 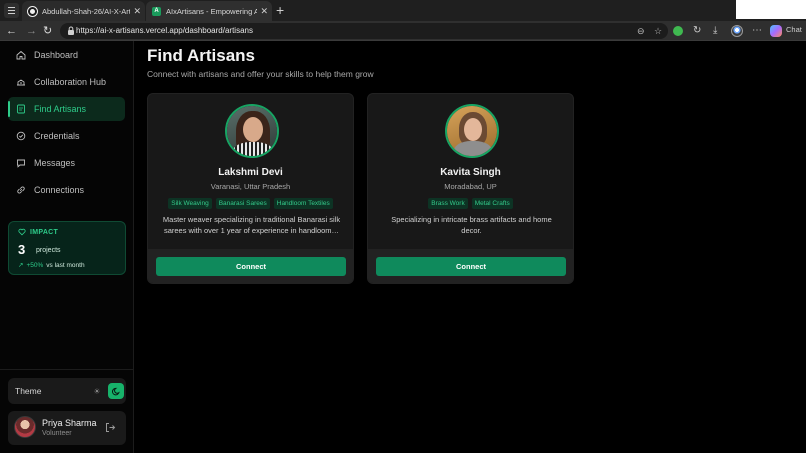 I want to click on artisan-location: Varanasi, Uttar Pradesh, so click(x=250, y=186).